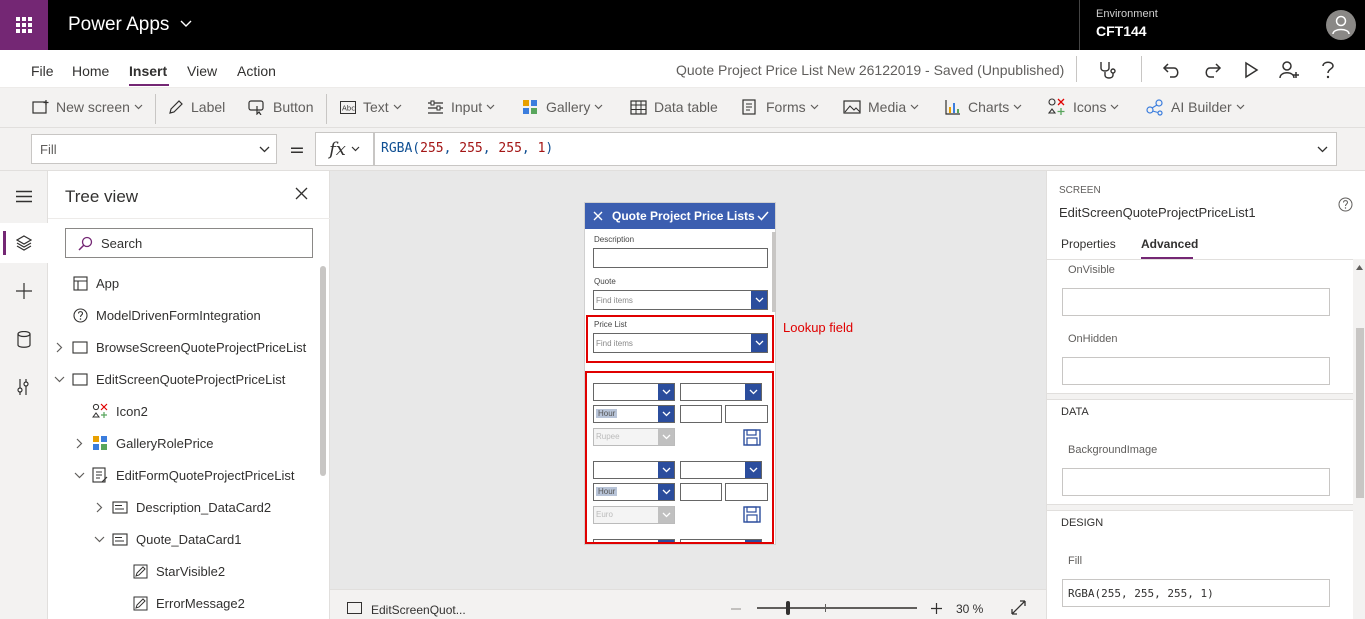  I want to click on gallery-button: Gallery, so click(566, 107).